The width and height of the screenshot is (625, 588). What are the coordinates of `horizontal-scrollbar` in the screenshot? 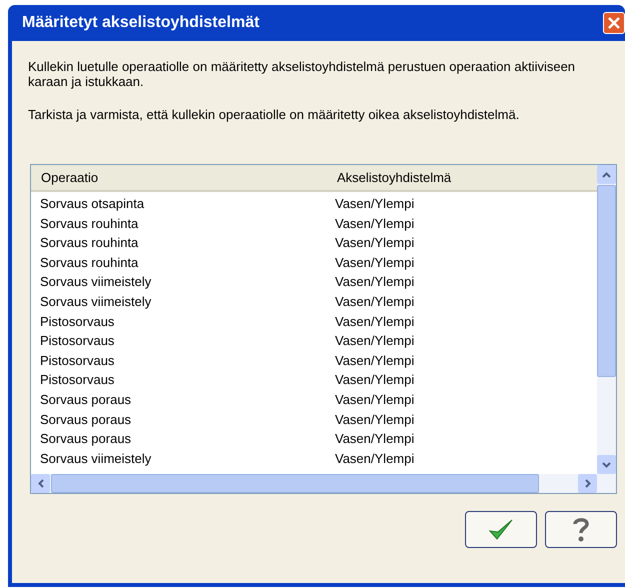 It's located at (323, 483).